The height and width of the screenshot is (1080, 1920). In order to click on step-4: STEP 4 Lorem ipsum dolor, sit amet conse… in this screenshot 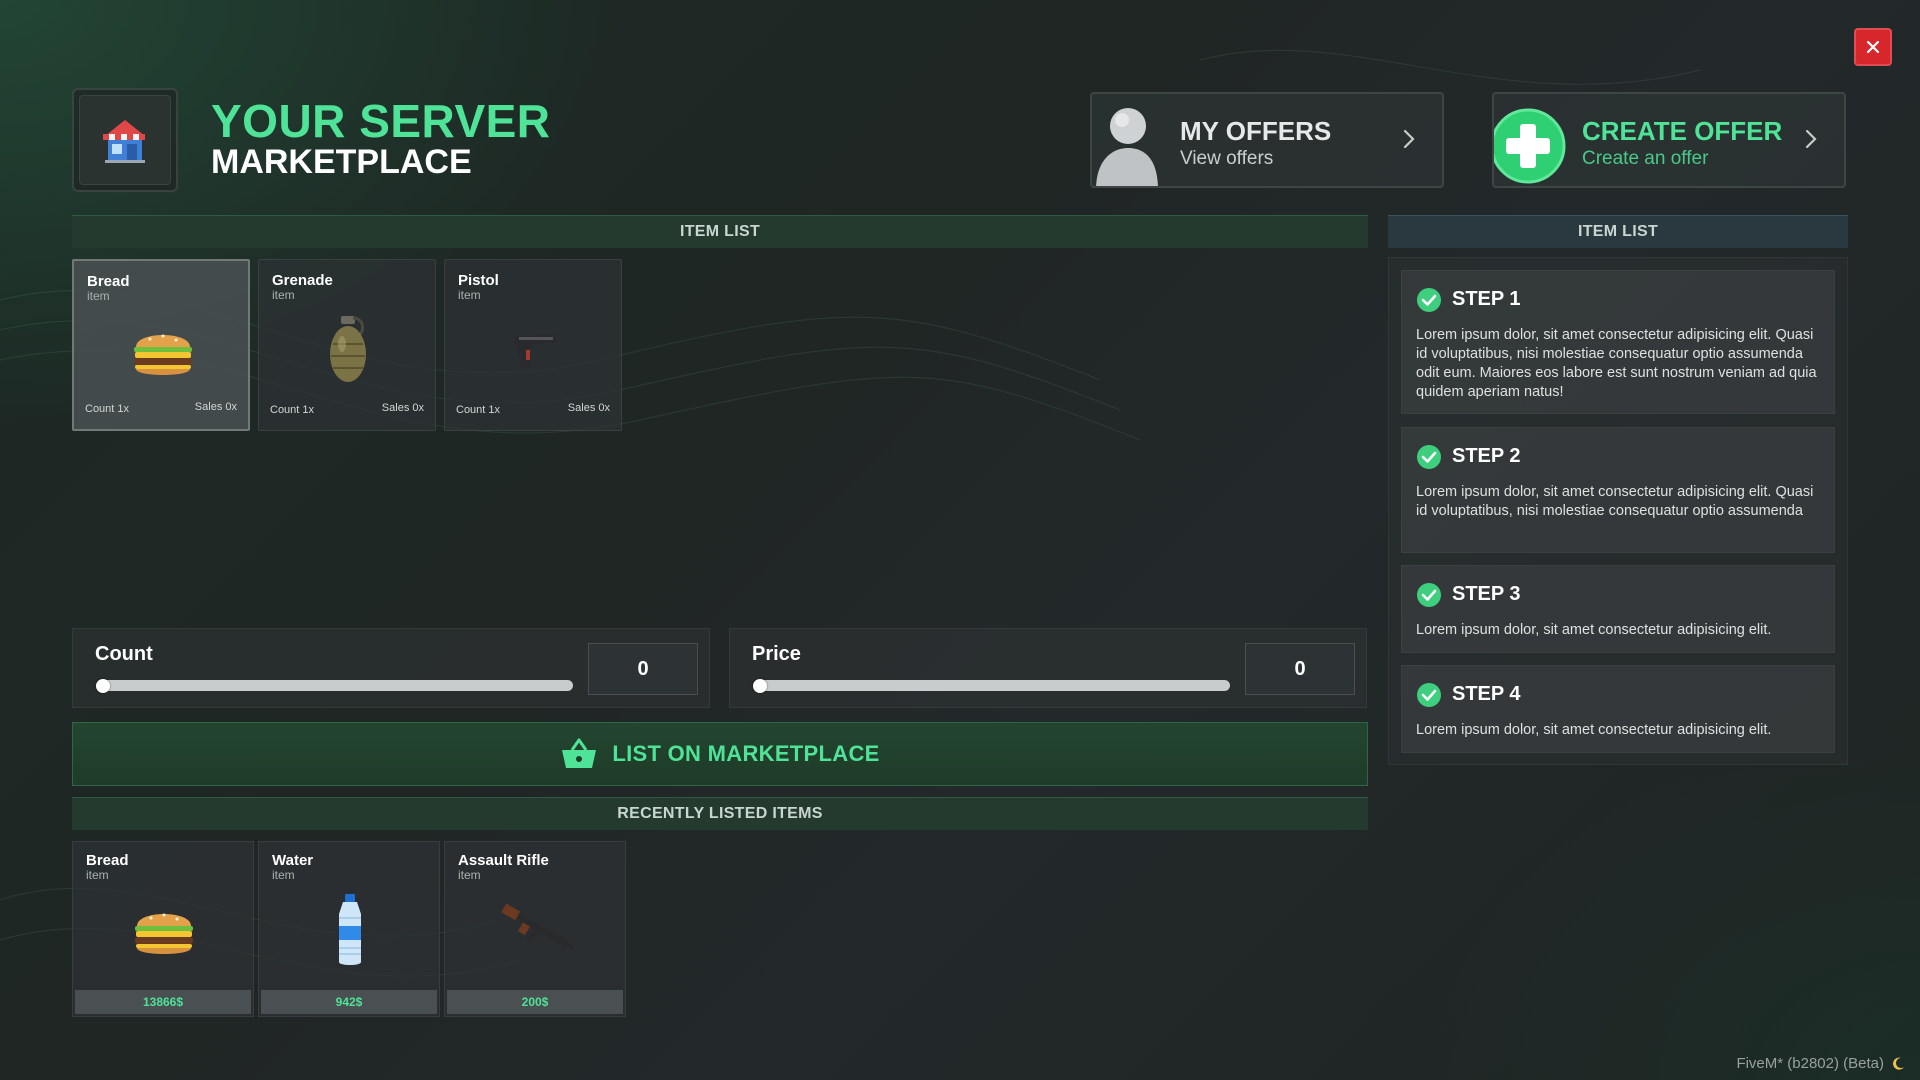, I will do `click(1618, 709)`.